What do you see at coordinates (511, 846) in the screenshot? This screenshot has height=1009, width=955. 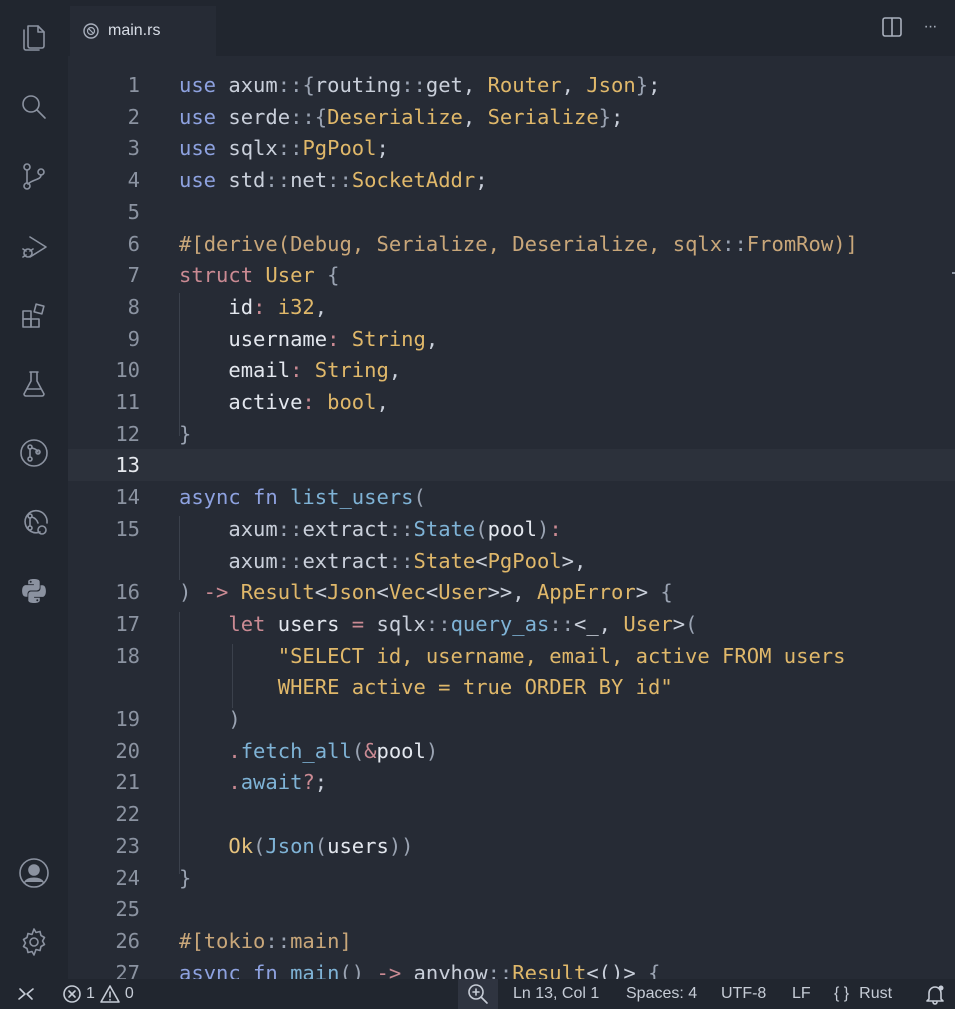 I see `code-line: 23 Ok(Json(users))` at bounding box center [511, 846].